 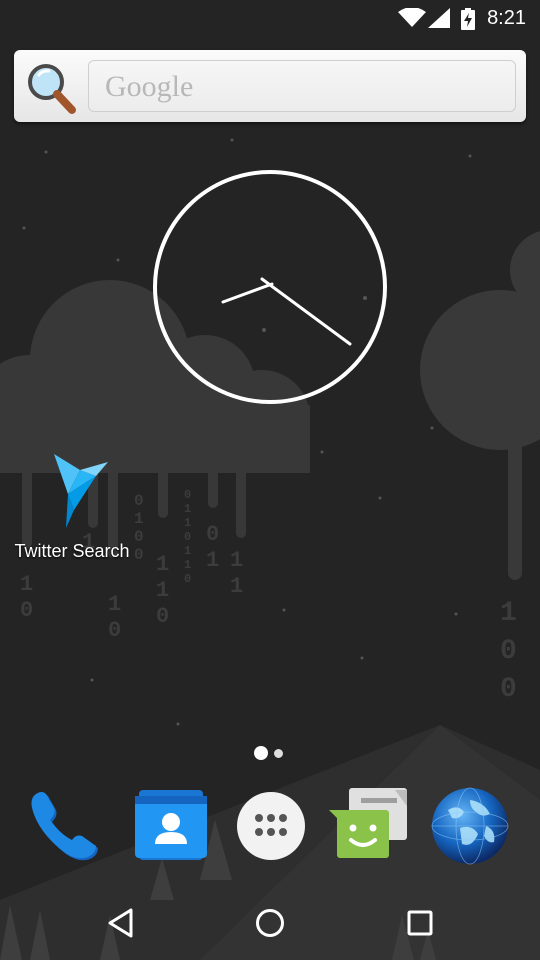 I want to click on clock-face, so click(x=270, y=287).